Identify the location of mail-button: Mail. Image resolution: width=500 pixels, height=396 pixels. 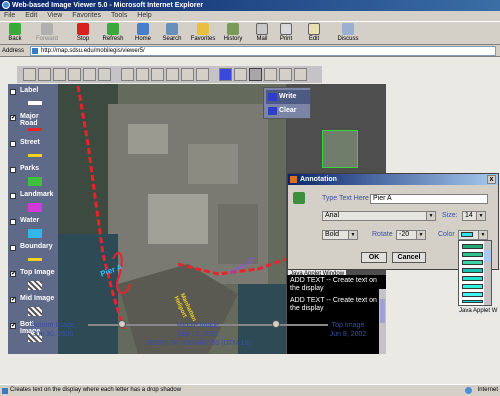
(262, 34).